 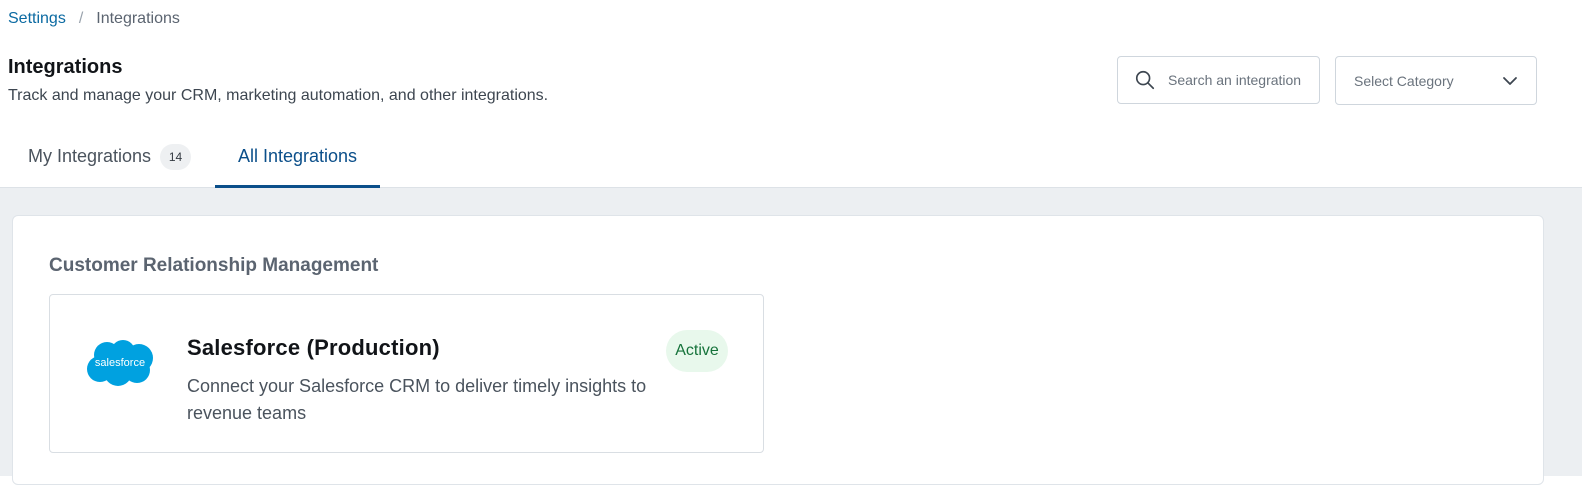 I want to click on search-box, so click(x=1218, y=80).